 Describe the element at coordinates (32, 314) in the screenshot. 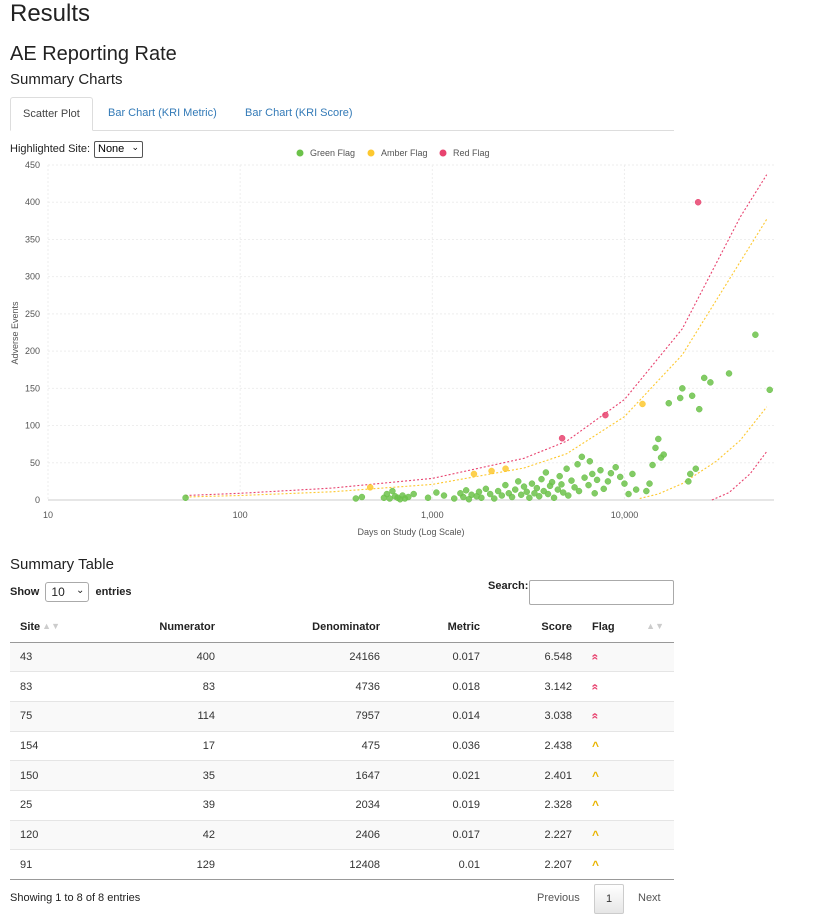

I see `y-tick-label: 250` at that location.